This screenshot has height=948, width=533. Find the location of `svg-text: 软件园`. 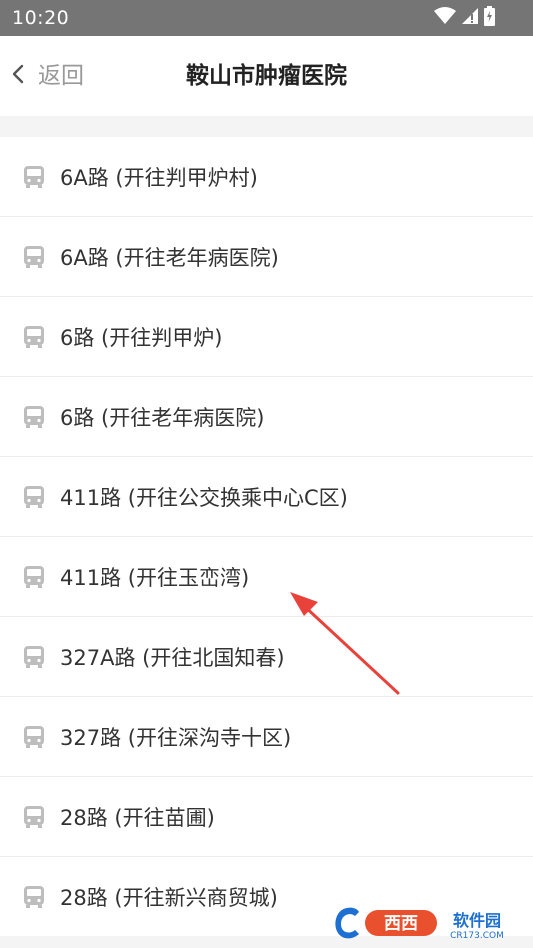

svg-text: 软件园 is located at coordinates (477, 920).